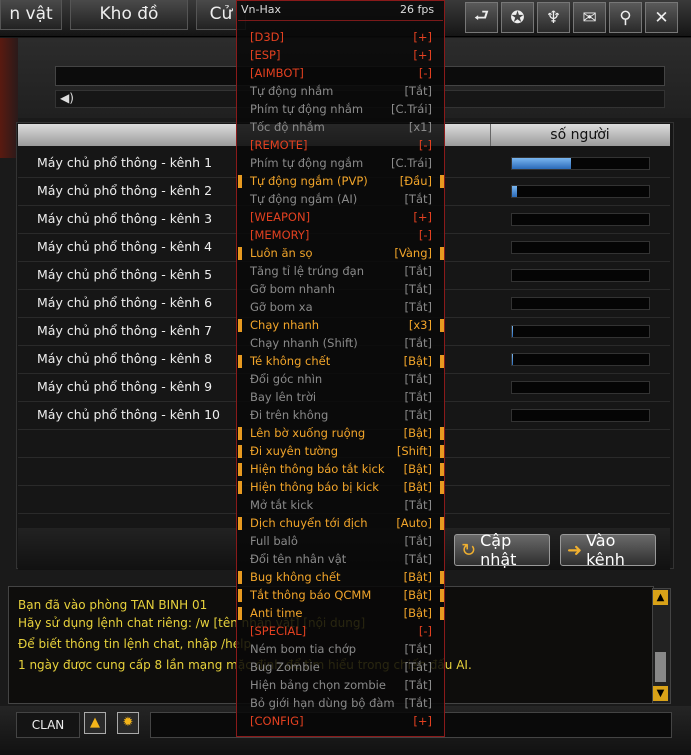 The width and height of the screenshot is (691, 755). Describe the element at coordinates (481, 17) in the screenshot. I see `back-icon: ⮐` at that location.